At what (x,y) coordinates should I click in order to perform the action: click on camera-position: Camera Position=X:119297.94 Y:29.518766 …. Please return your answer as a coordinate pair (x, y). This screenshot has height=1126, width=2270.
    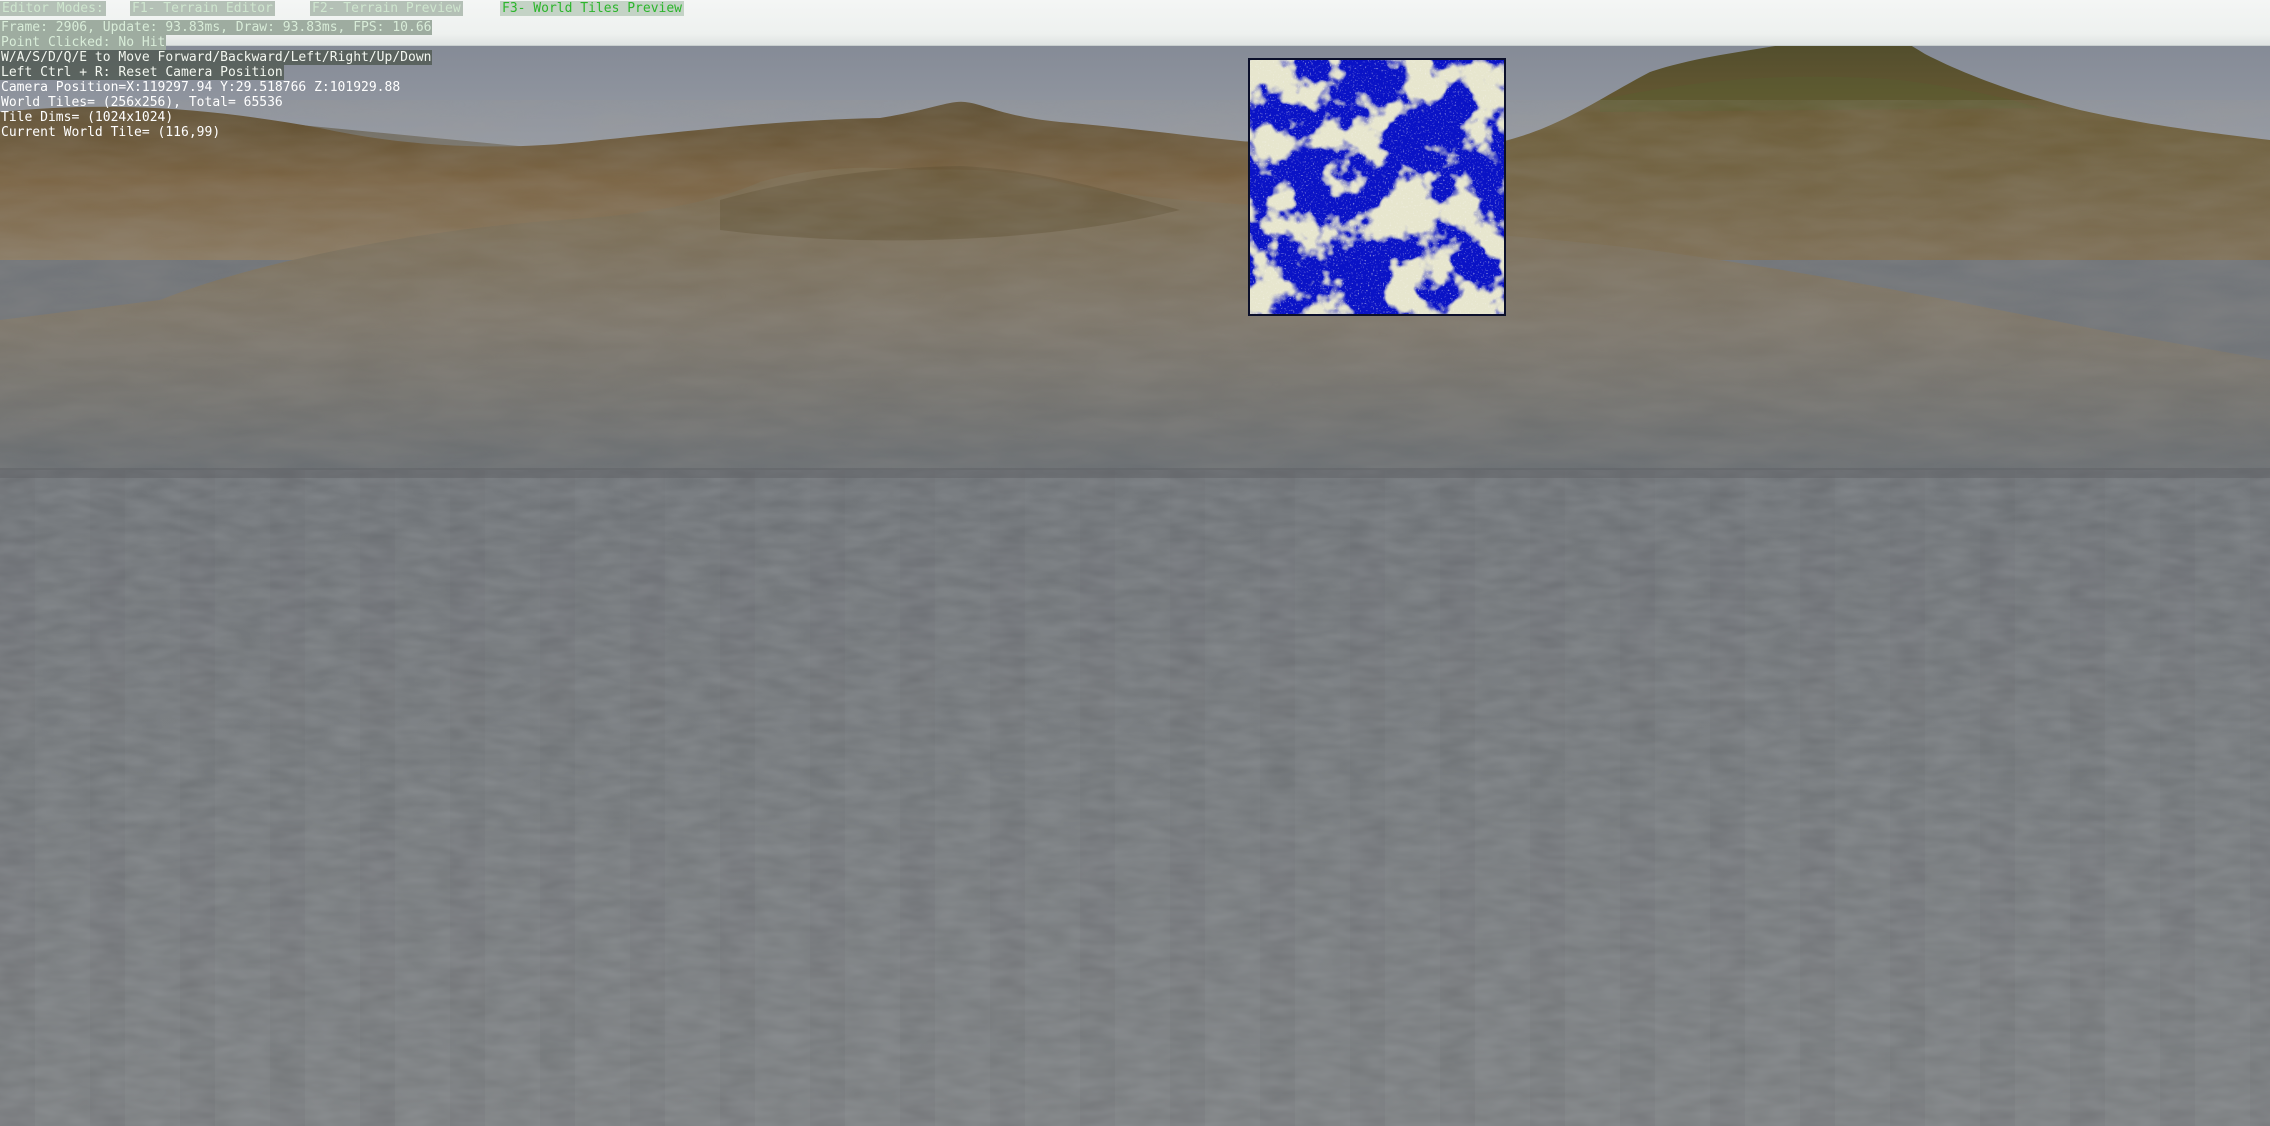
    Looking at the image, I should click on (201, 87).